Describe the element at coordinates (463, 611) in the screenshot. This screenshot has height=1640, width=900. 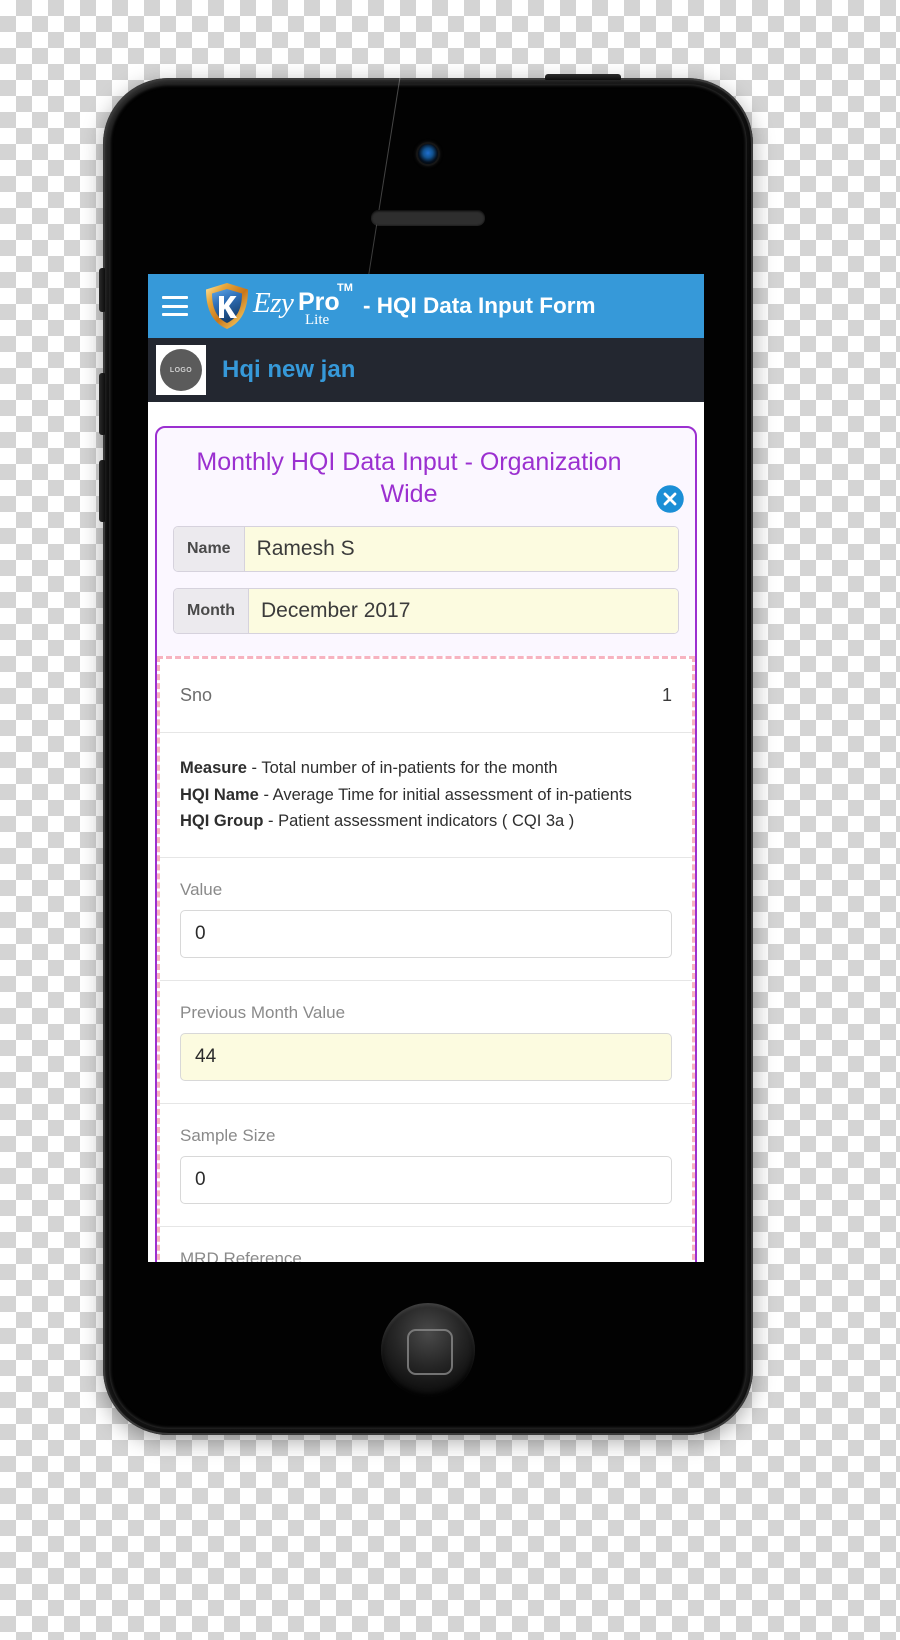
I see `month-field-value: December 2017` at that location.